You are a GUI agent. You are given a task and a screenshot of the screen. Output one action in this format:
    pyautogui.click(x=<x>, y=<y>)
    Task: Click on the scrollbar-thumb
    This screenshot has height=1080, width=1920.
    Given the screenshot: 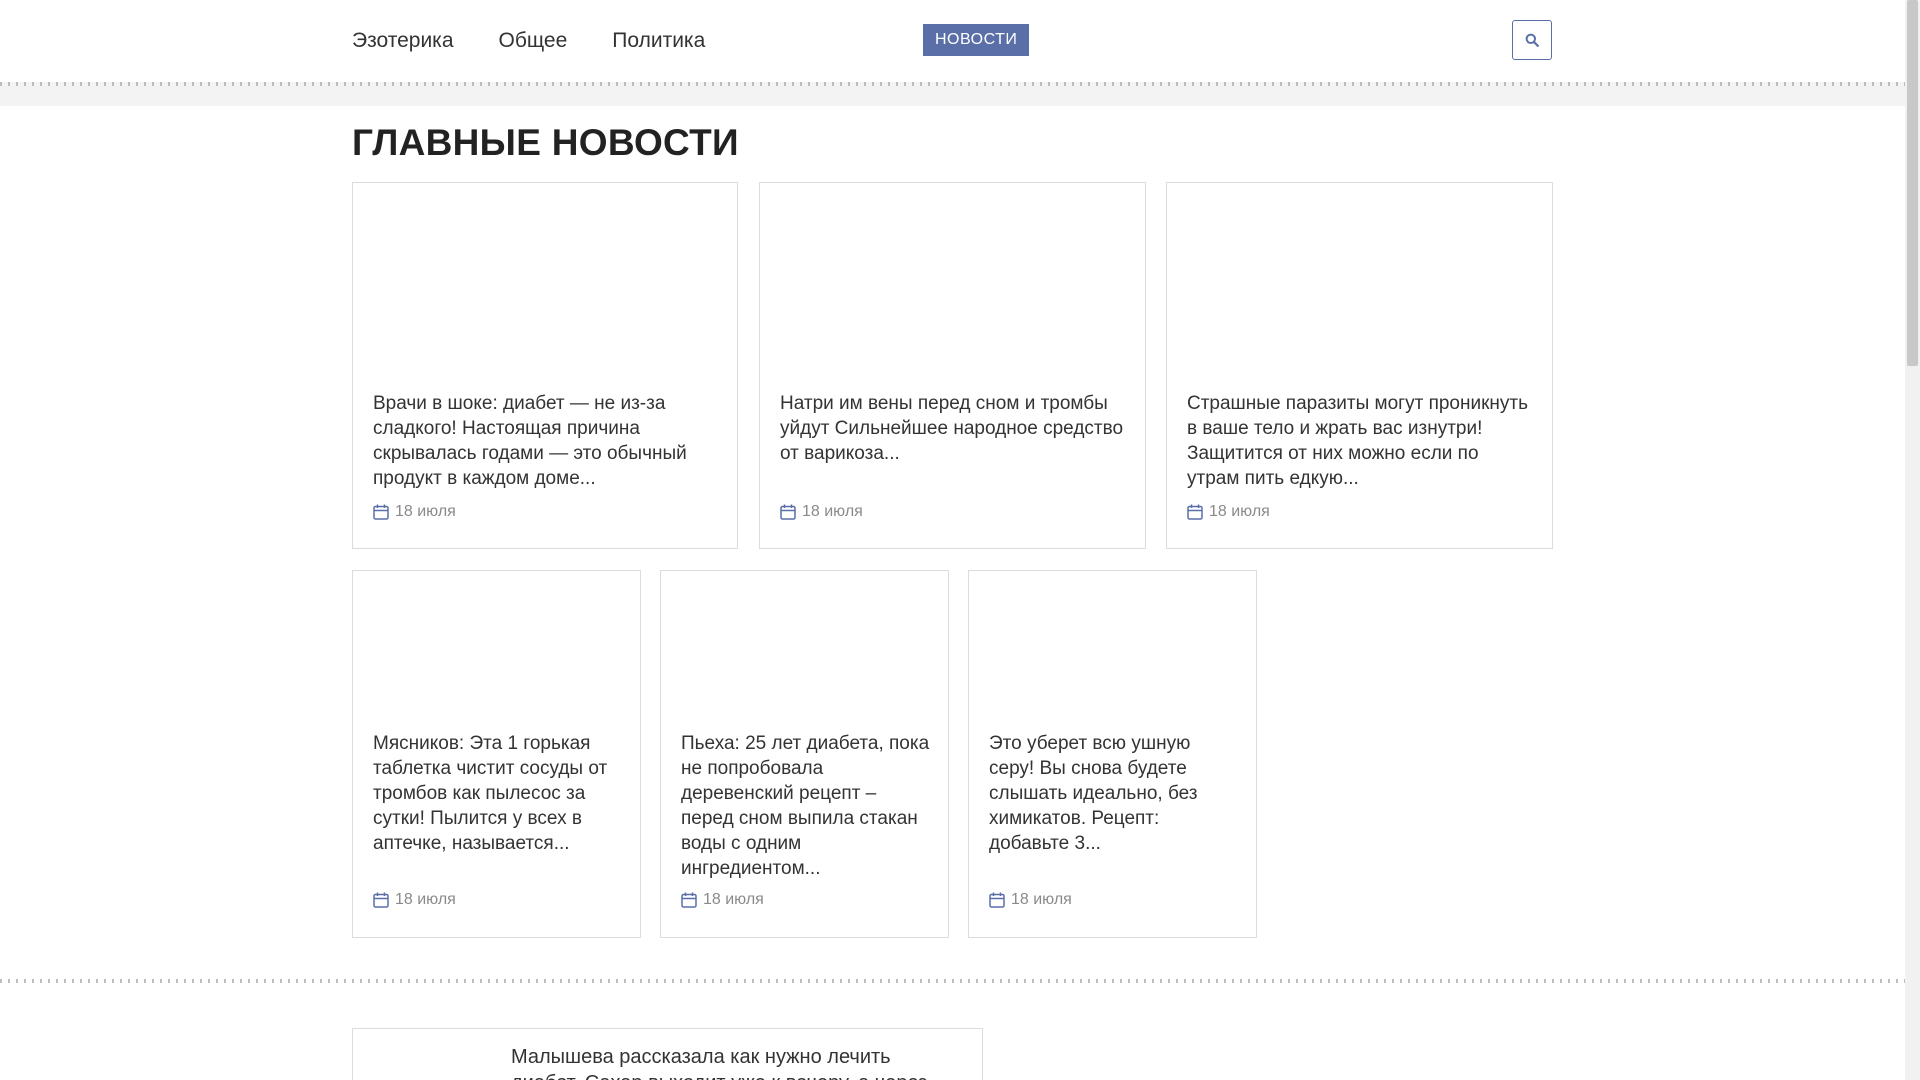 What is the action you would take?
    pyautogui.click(x=1912, y=183)
    